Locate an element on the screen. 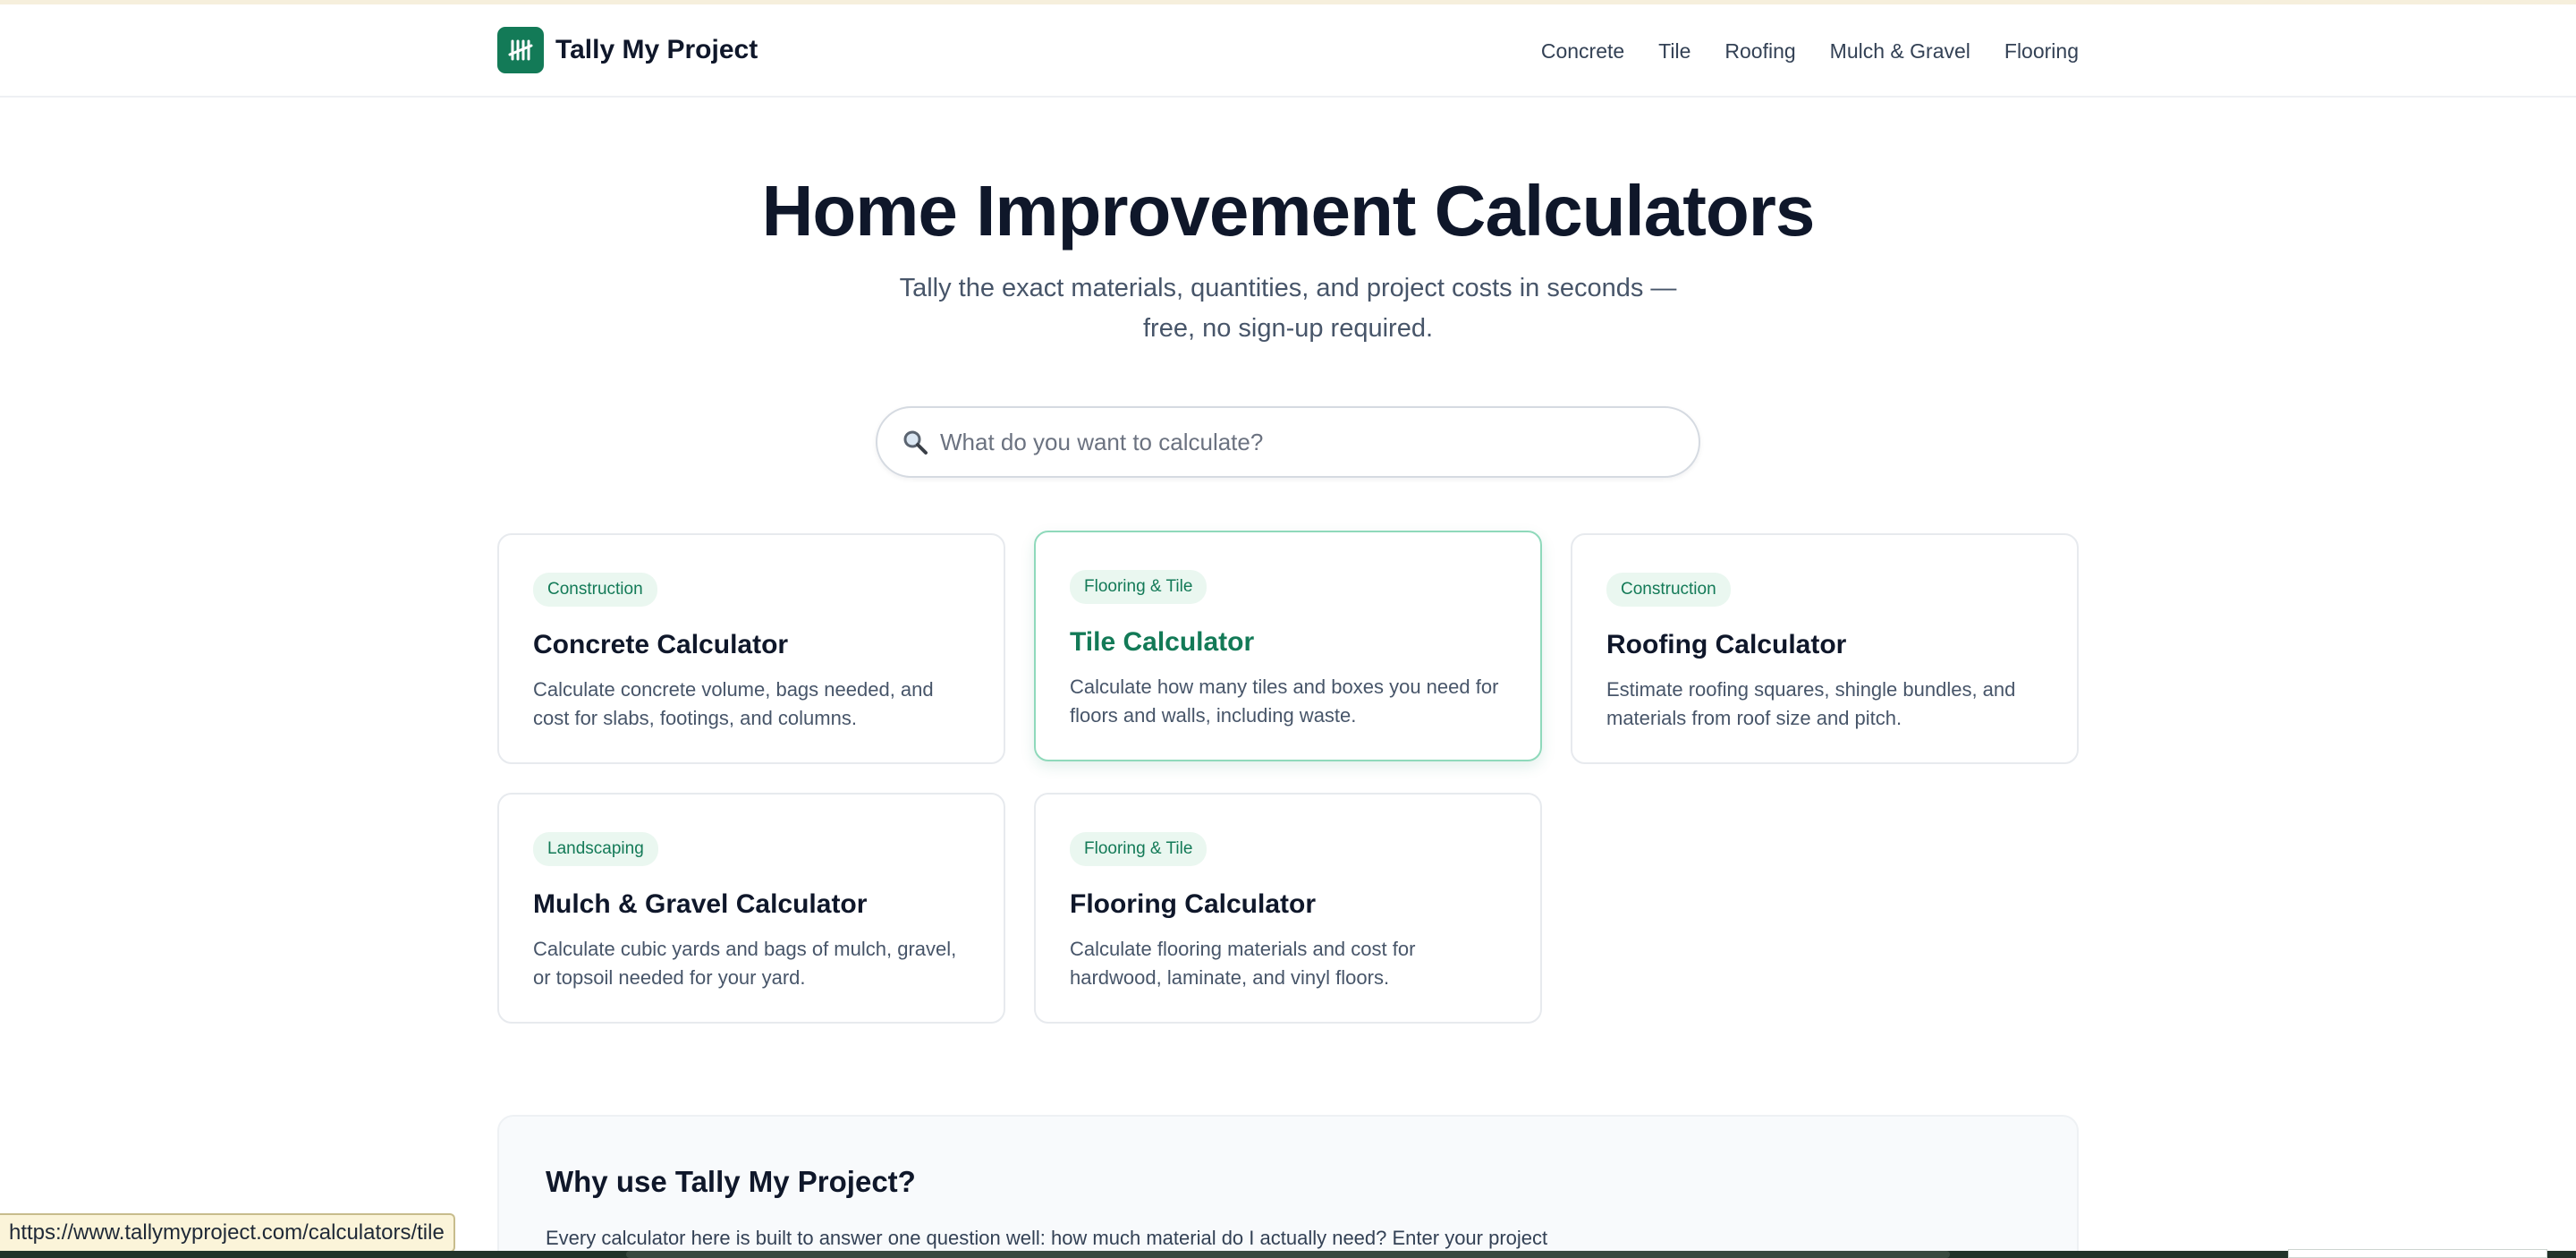 The image size is (2576, 1258). search-box is located at coordinates (1288, 442).